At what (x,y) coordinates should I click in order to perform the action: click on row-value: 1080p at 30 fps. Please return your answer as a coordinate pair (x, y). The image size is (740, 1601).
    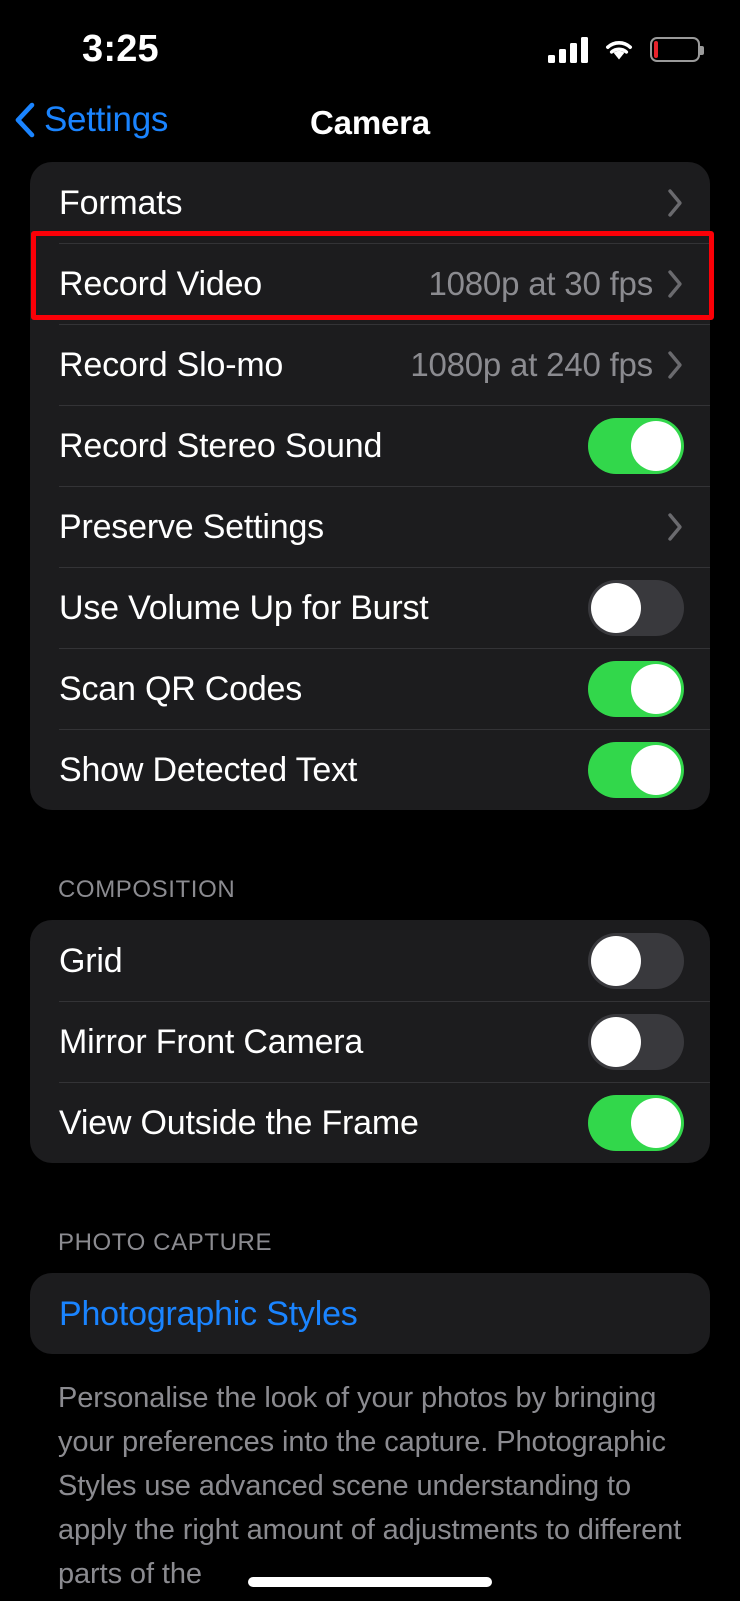
    Looking at the image, I should click on (540, 283).